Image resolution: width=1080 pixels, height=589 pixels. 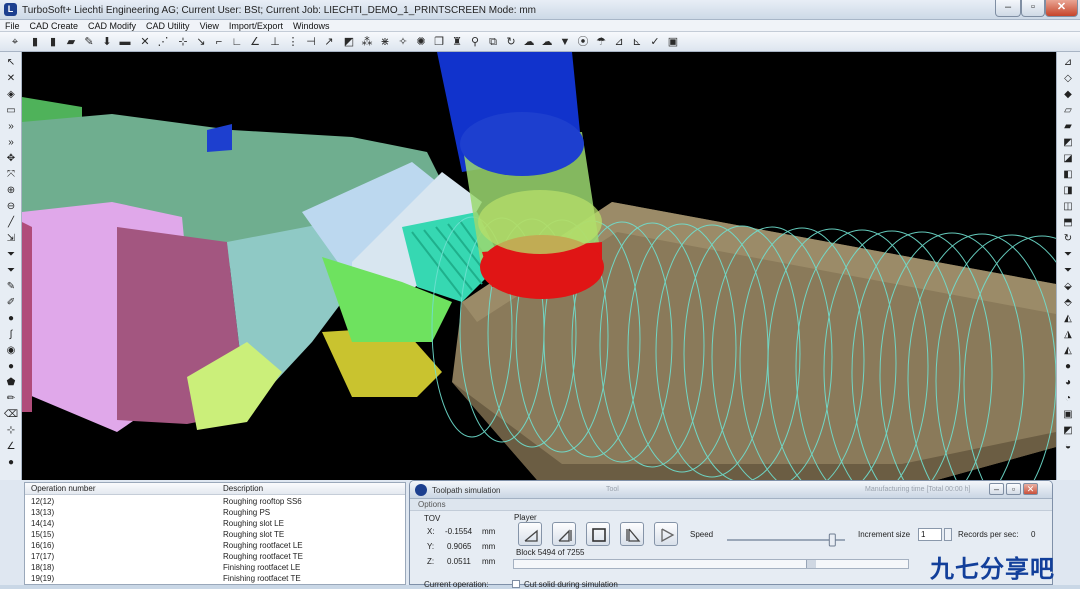 I want to click on speed-slider, so click(x=786, y=540).